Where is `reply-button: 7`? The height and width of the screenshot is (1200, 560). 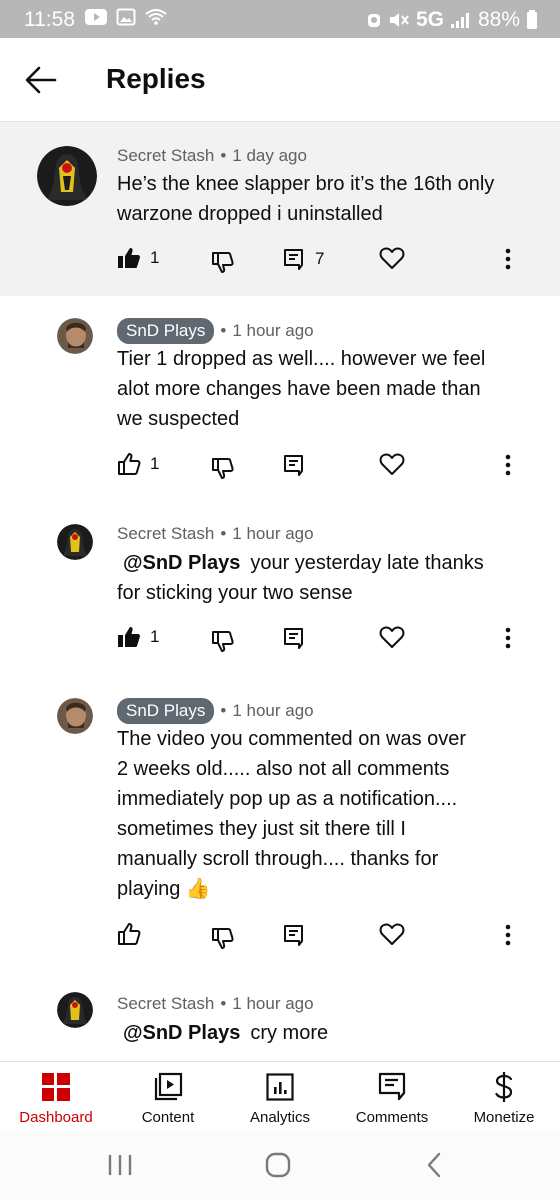 reply-button: 7 is located at coordinates (303, 259).